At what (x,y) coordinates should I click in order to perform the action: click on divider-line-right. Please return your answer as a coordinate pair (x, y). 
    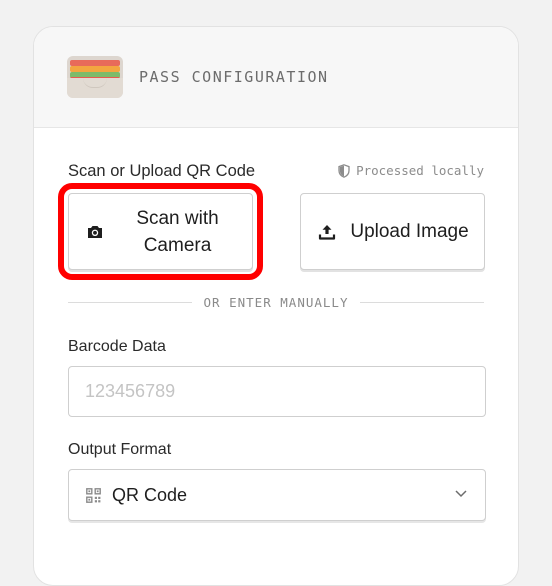
    Looking at the image, I should click on (422, 302).